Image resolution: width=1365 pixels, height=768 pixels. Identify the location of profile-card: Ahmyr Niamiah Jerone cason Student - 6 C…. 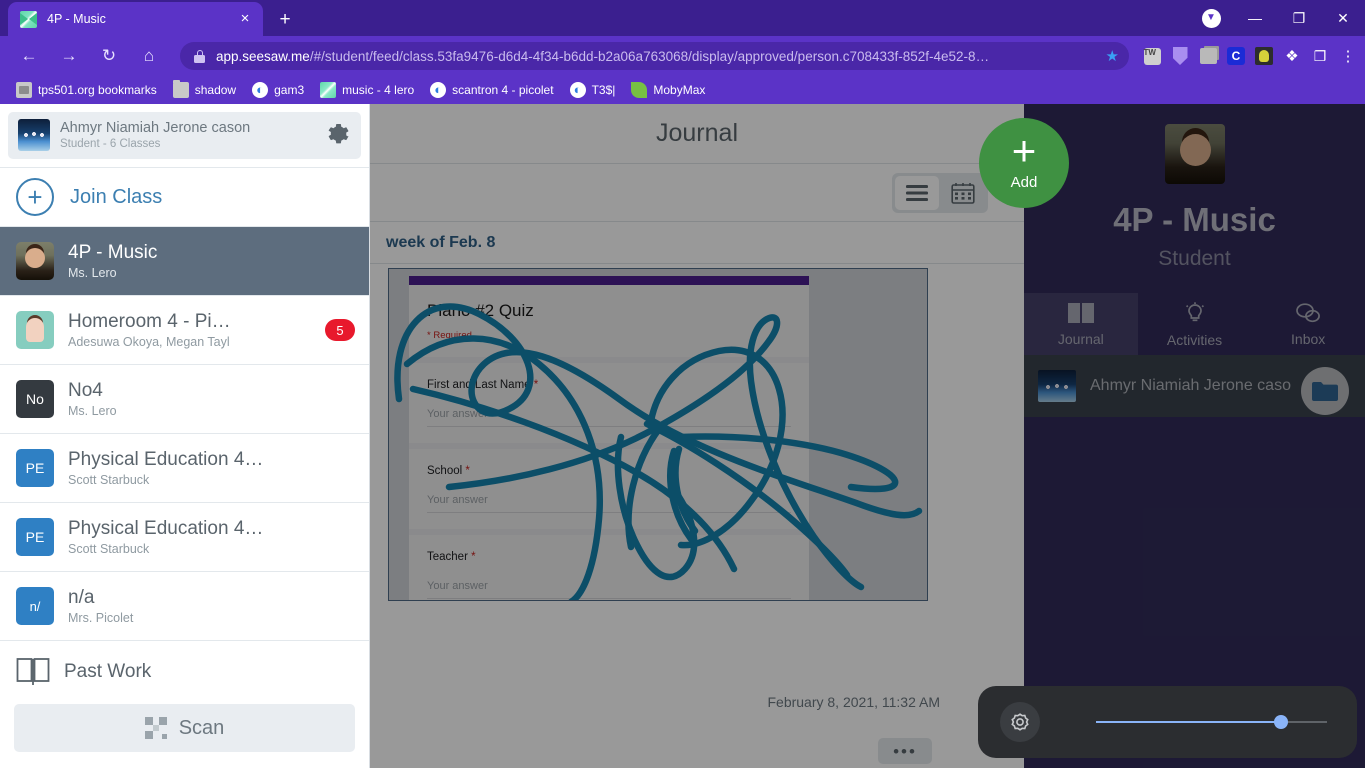
(184, 135).